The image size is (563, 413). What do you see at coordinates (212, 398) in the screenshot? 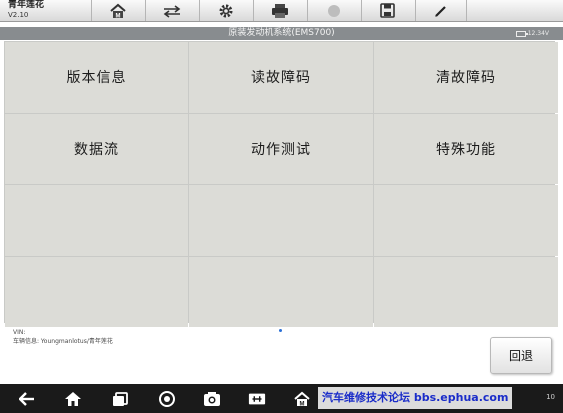
I see `camera-icon` at bounding box center [212, 398].